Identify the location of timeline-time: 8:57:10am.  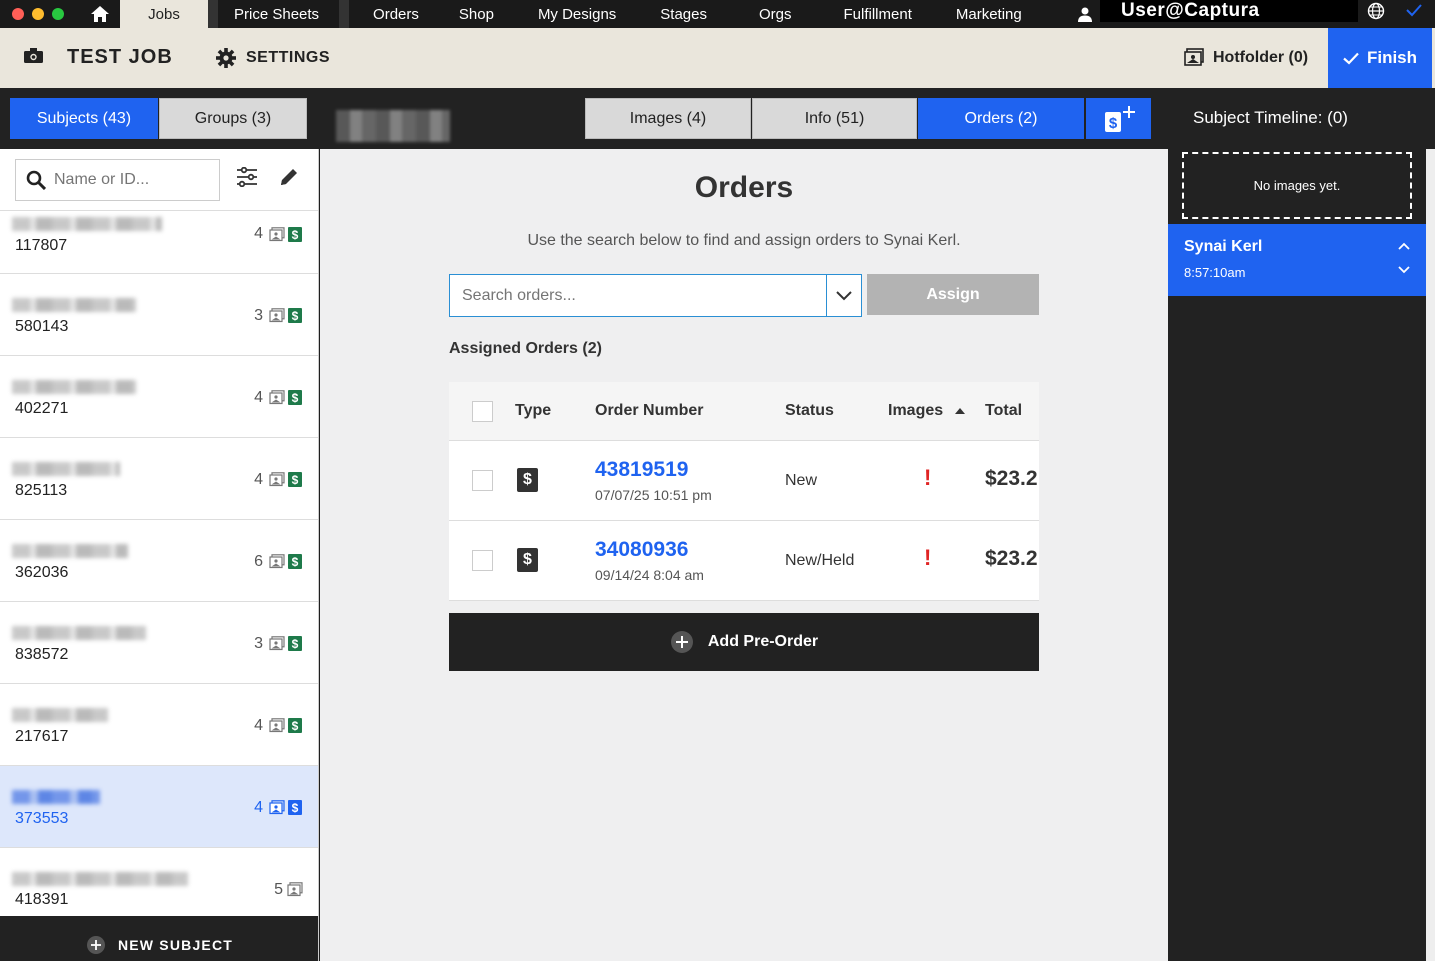
(1215, 272).